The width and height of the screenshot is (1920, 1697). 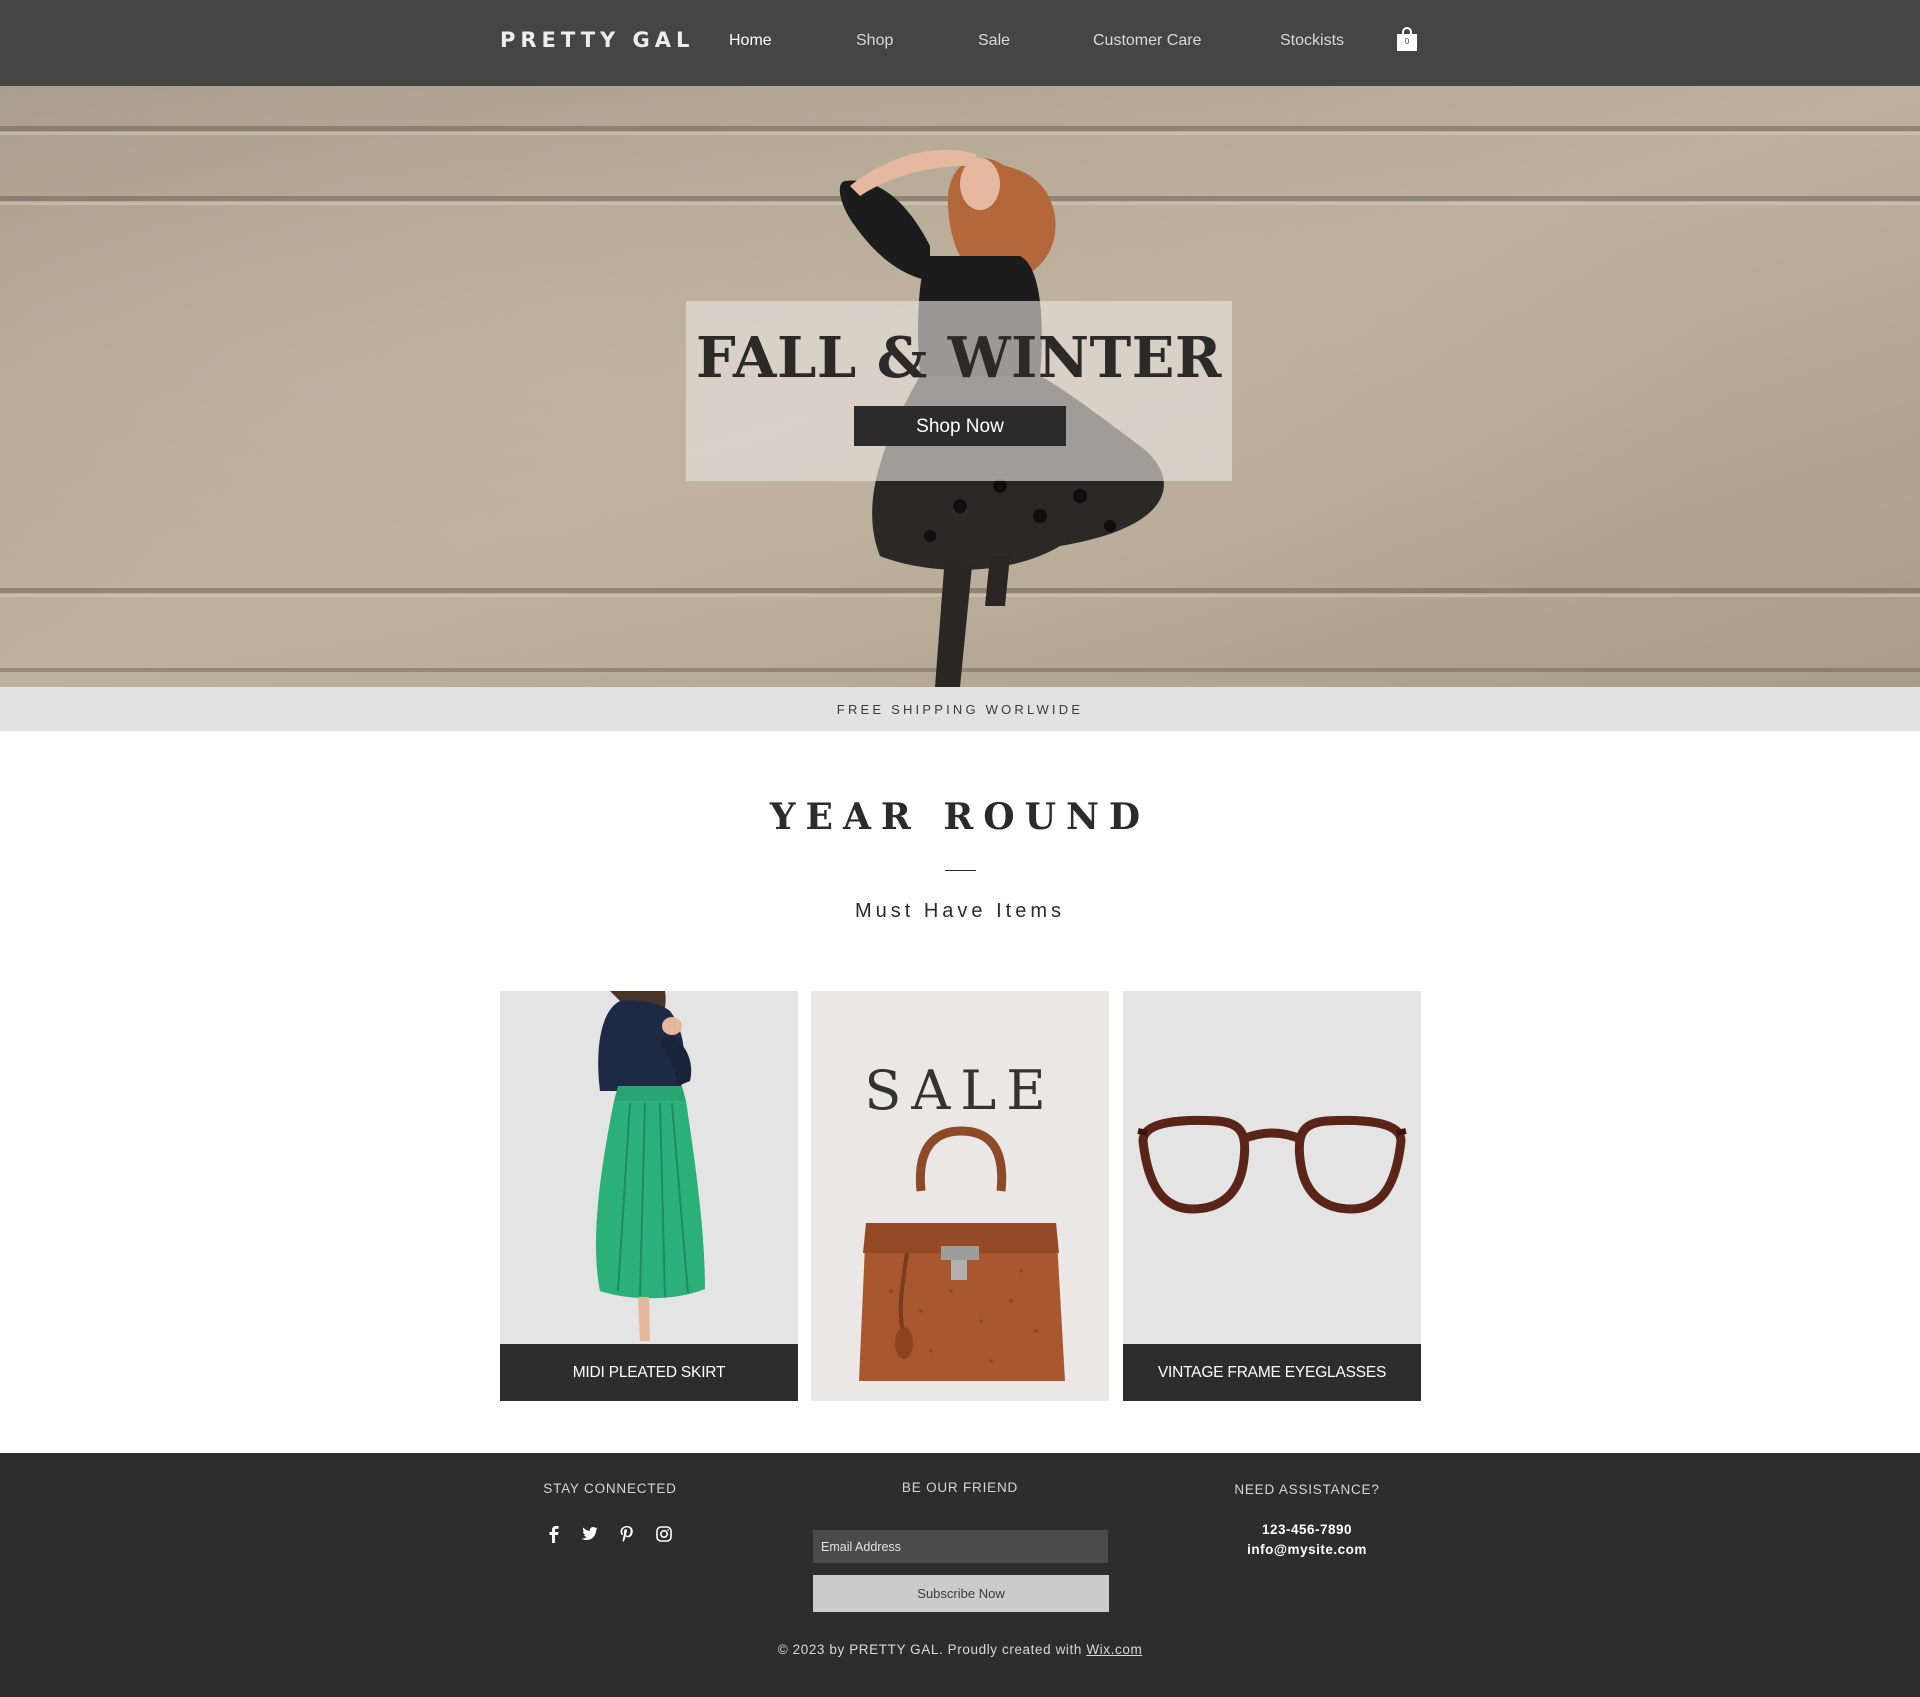 I want to click on handbag-image, so click(x=962, y=1253).